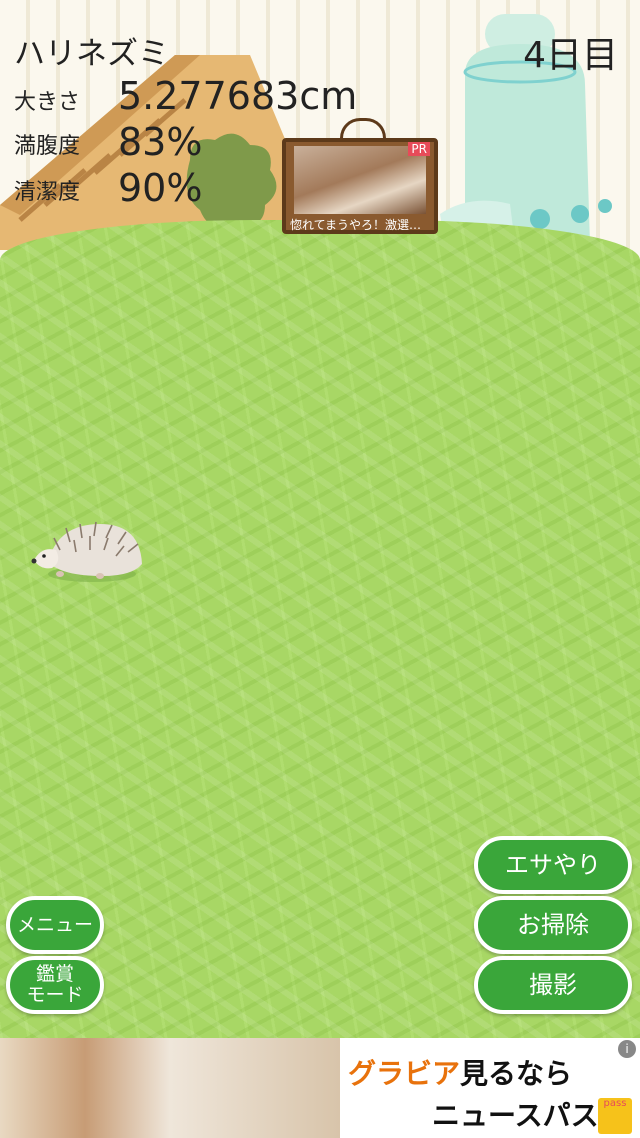  What do you see at coordinates (516, 1073) in the screenshot?
I see `ad-banner-line1-rest: 見るなら` at bounding box center [516, 1073].